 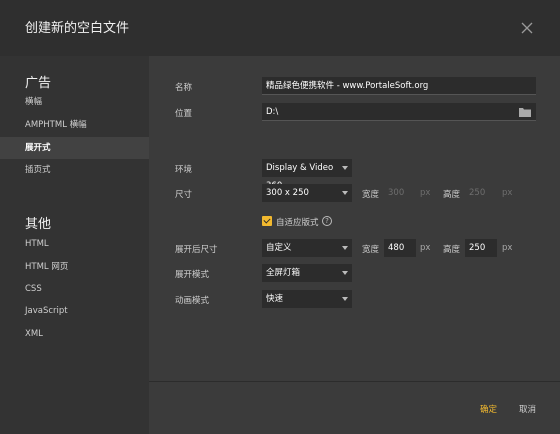 I want to click on size-width-input: 300, so click(x=396, y=193).